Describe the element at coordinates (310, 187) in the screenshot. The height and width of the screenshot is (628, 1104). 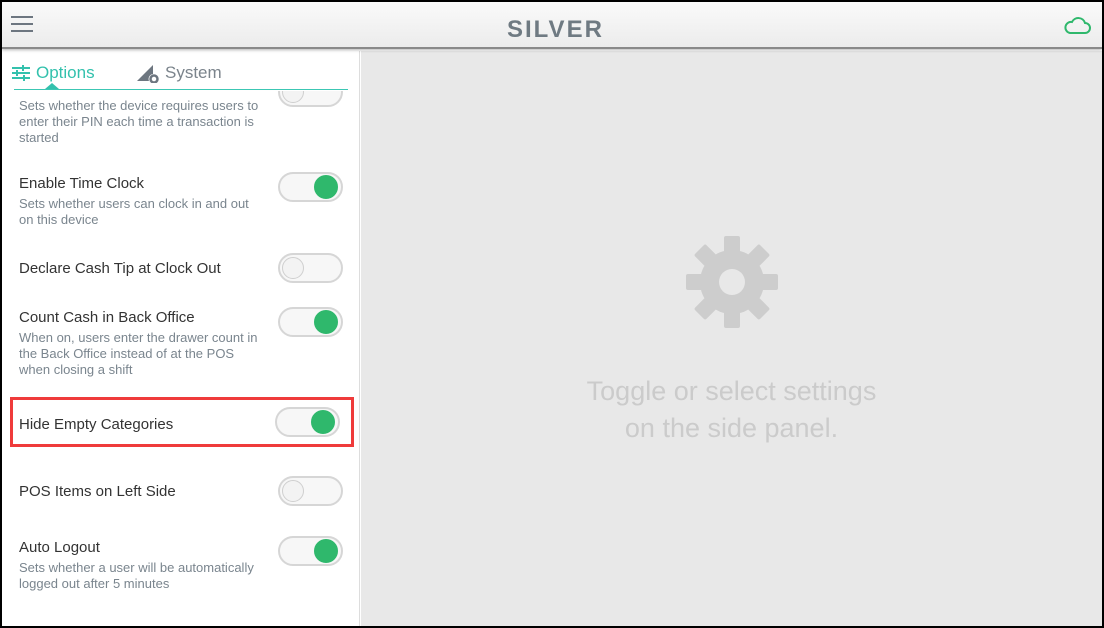
I see `enable-time-clock-toggle` at that location.